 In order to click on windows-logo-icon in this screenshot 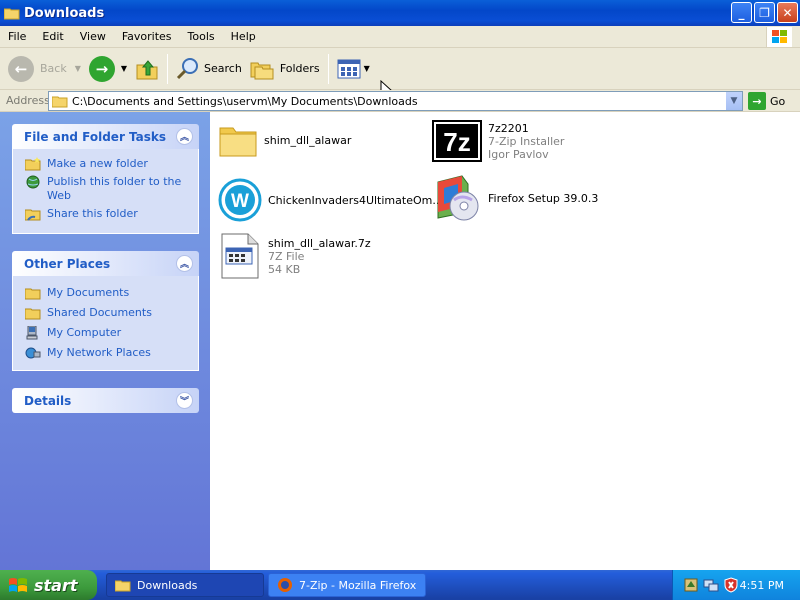, I will do `click(779, 37)`.